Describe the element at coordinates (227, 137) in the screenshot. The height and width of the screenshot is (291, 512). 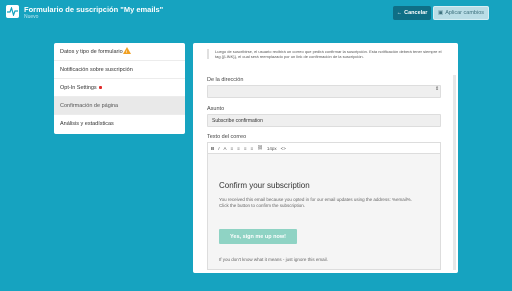
I see `body-label: Texto del correo` at that location.